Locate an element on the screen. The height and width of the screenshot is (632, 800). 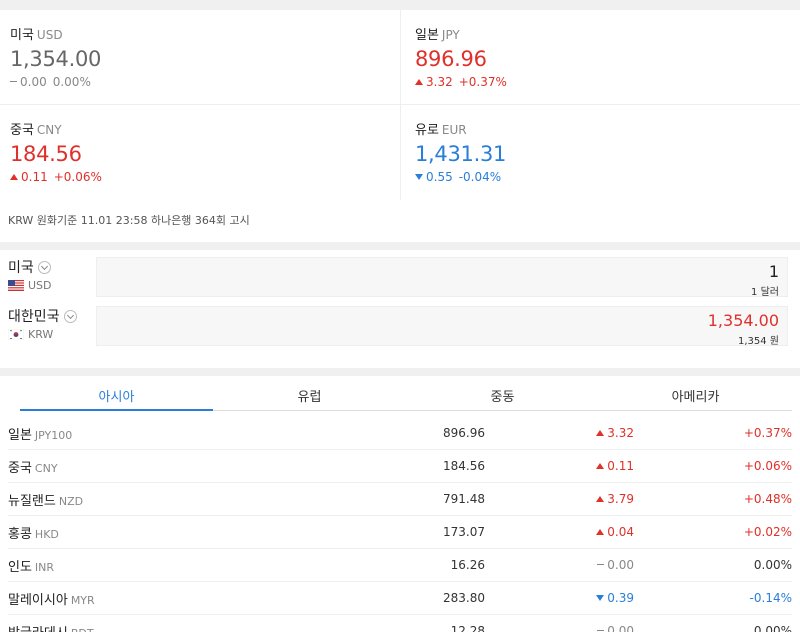
rate-change-pct: -0.04% is located at coordinates (480, 177).